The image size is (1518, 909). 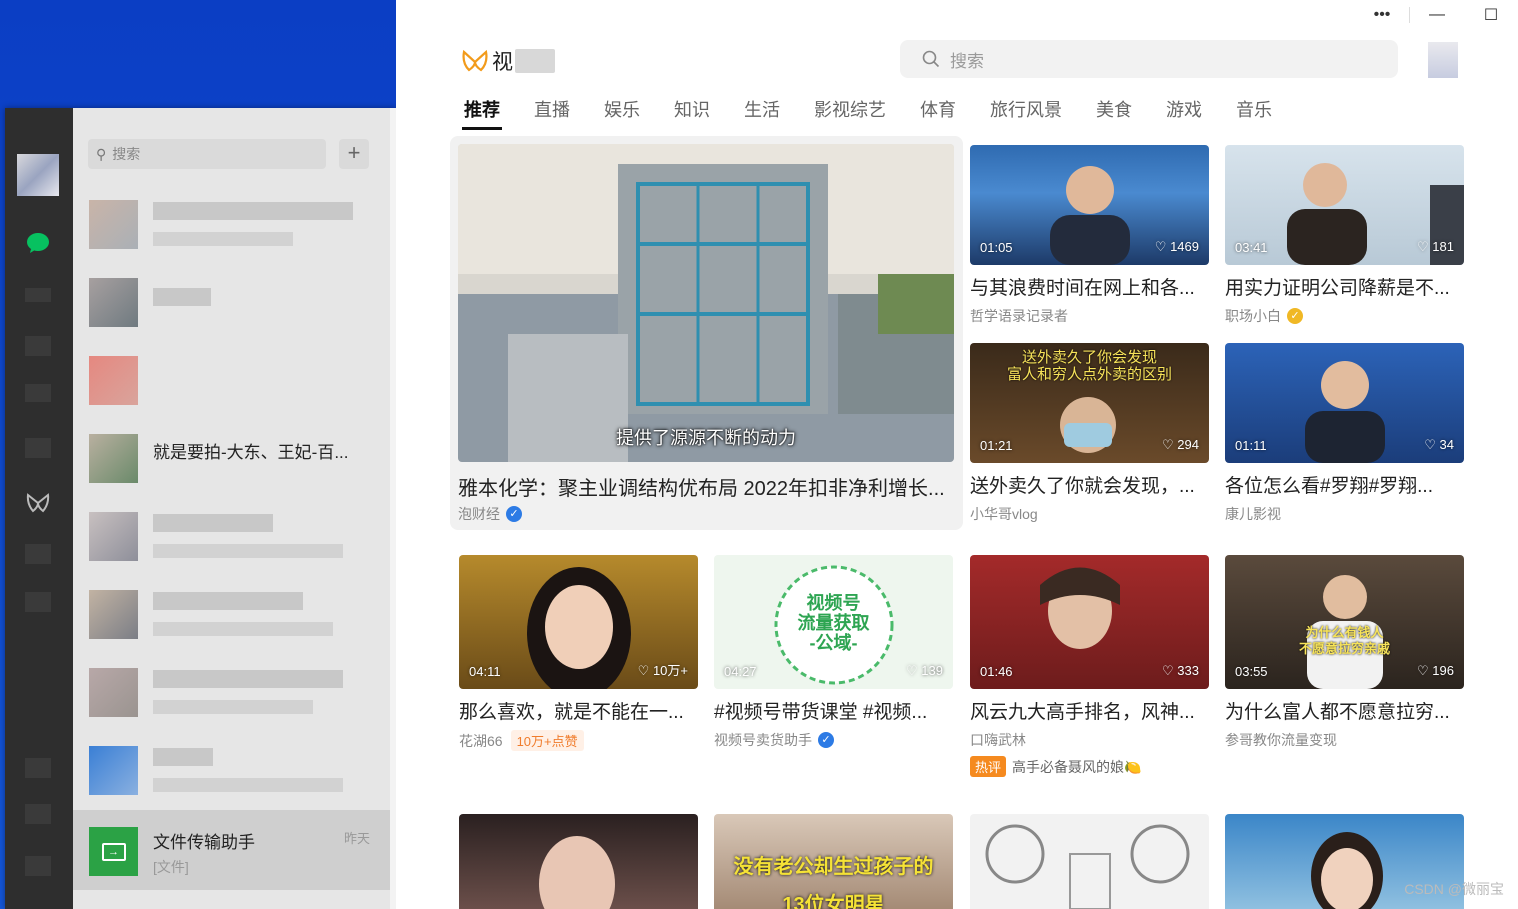 What do you see at coordinates (1254, 113) in the screenshot?
I see `tab-music: 音乐` at bounding box center [1254, 113].